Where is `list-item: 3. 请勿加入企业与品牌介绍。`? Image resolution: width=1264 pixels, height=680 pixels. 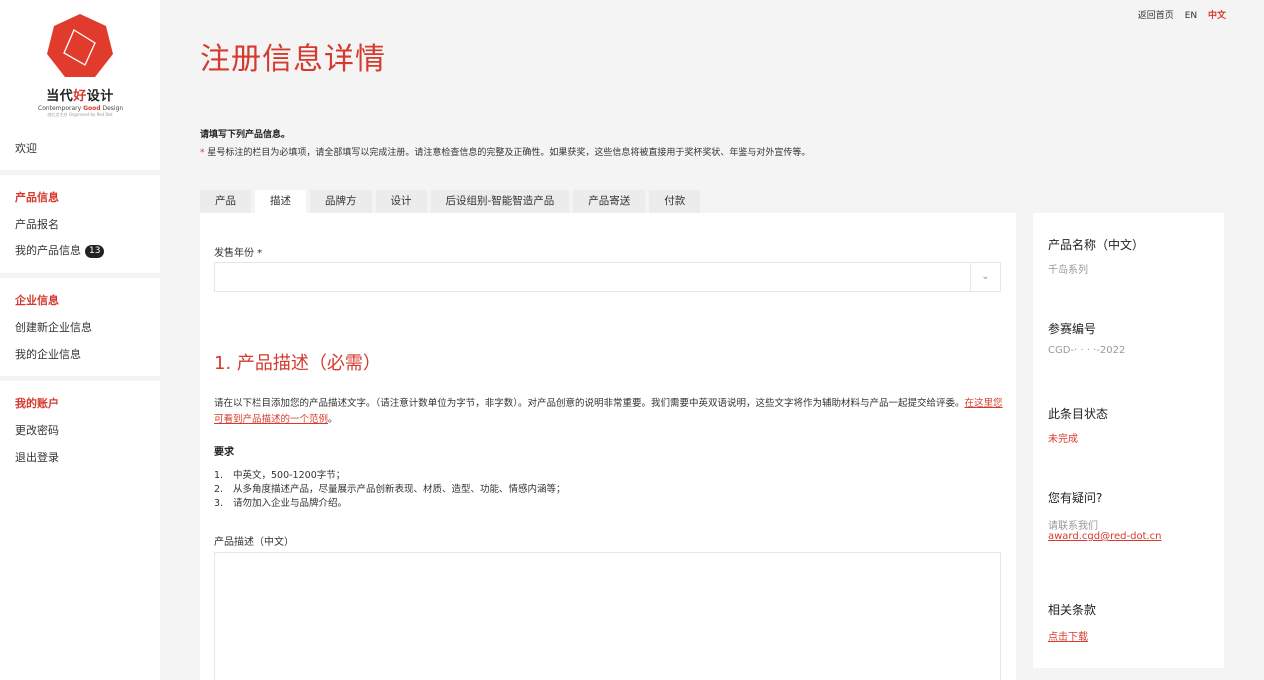
list-item: 3. 请勿加入企业与品牌介绍。 is located at coordinates (281, 503).